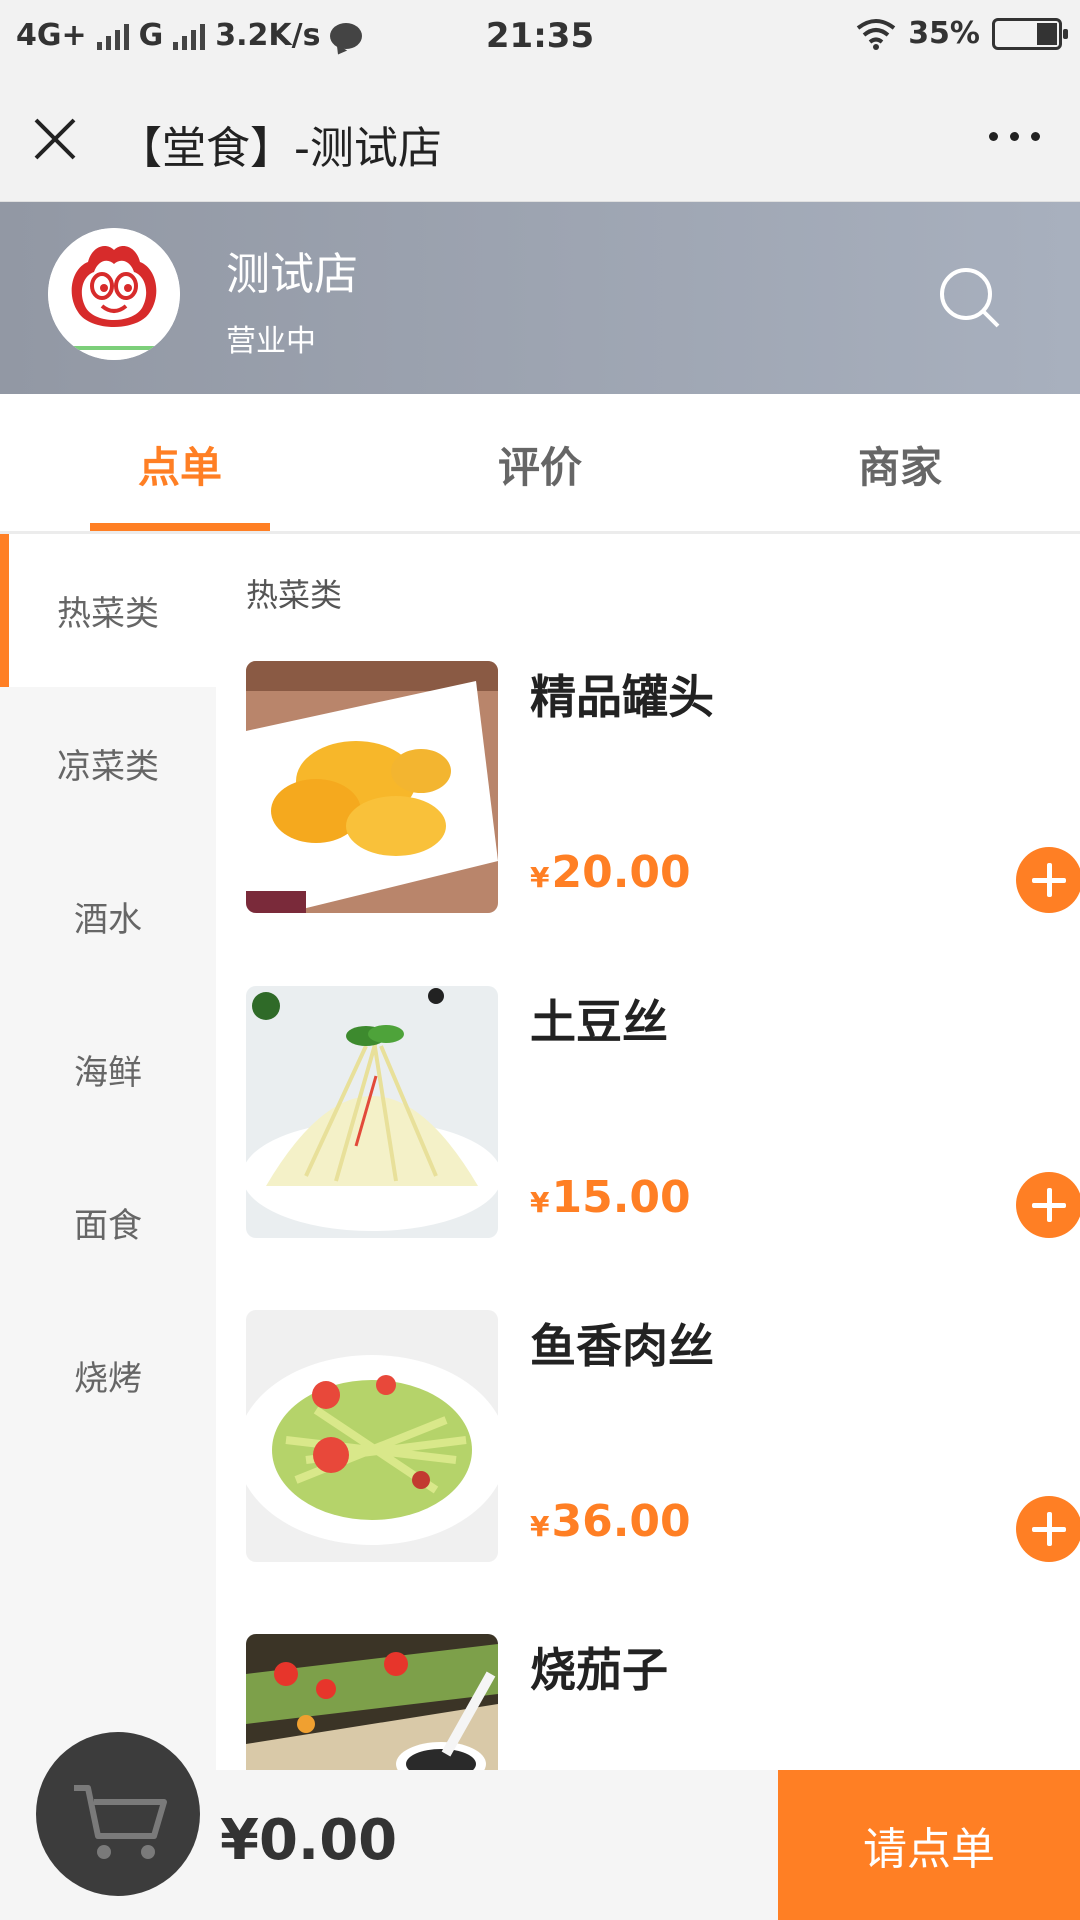 The height and width of the screenshot is (1920, 1080). What do you see at coordinates (280, 148) in the screenshot?
I see `page-title: 【堂食】-测试店` at bounding box center [280, 148].